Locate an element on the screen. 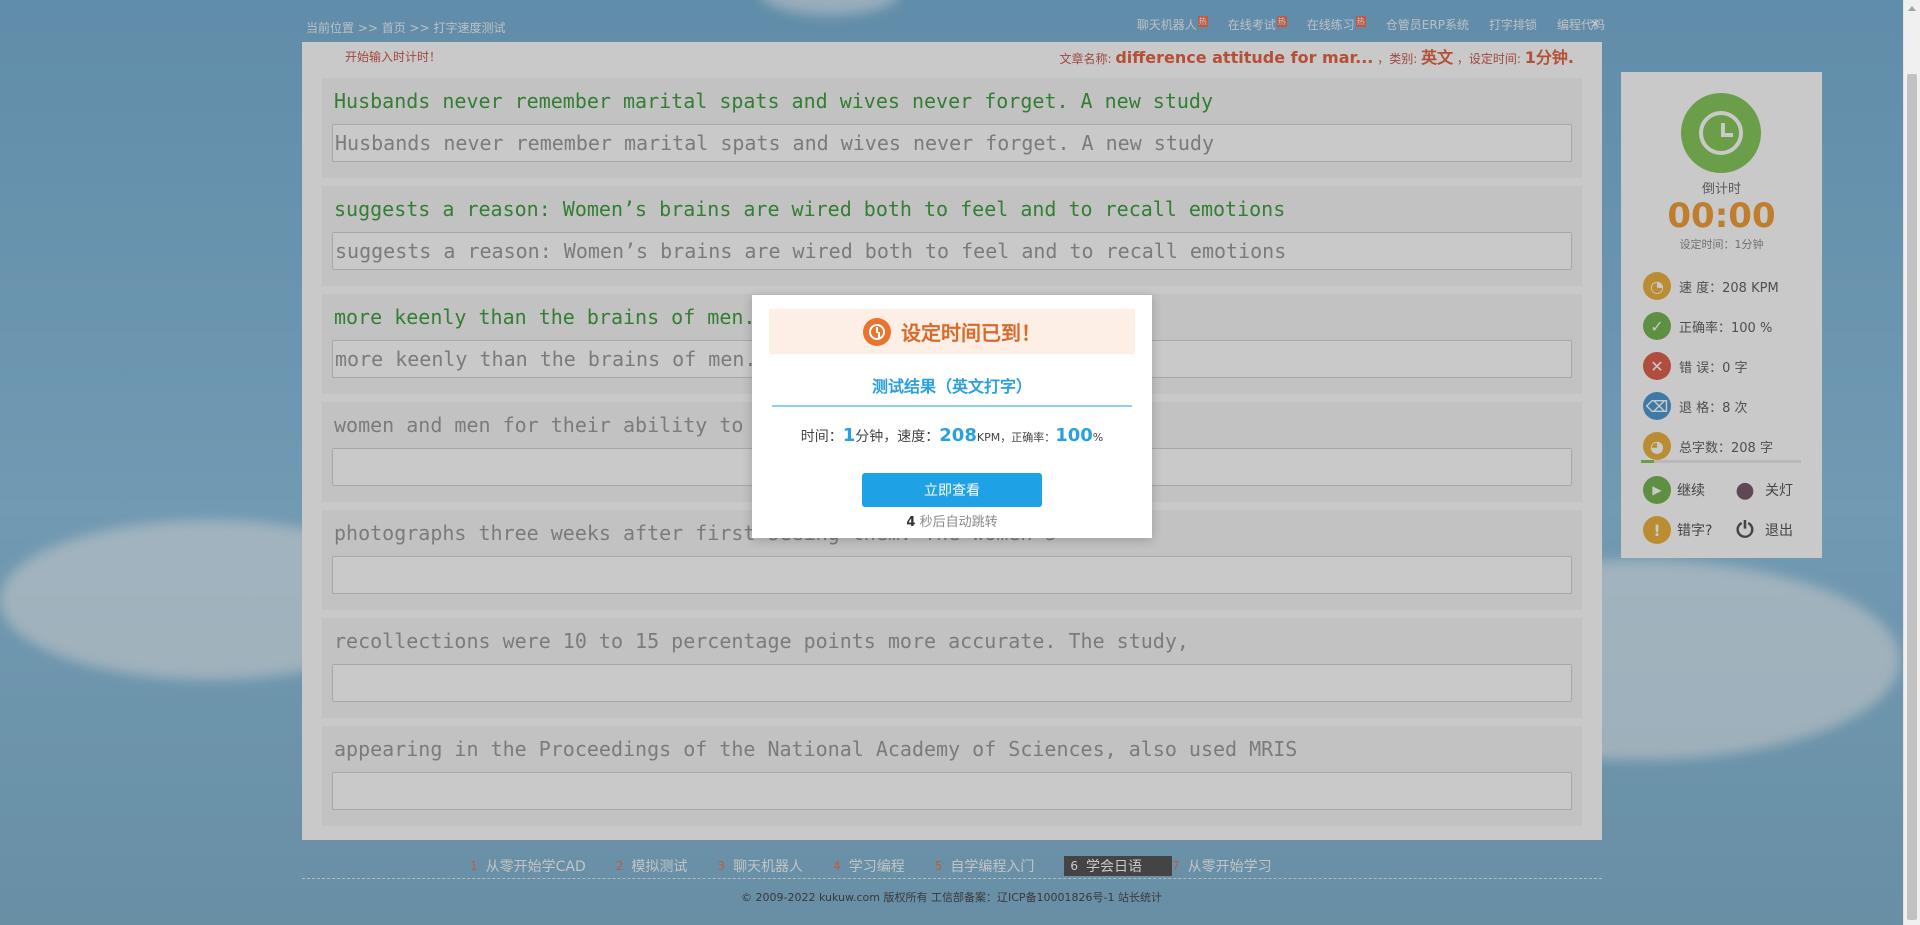 The height and width of the screenshot is (925, 1920). modal-subtitle: 测试结果（英文打字） is located at coordinates (952, 390).